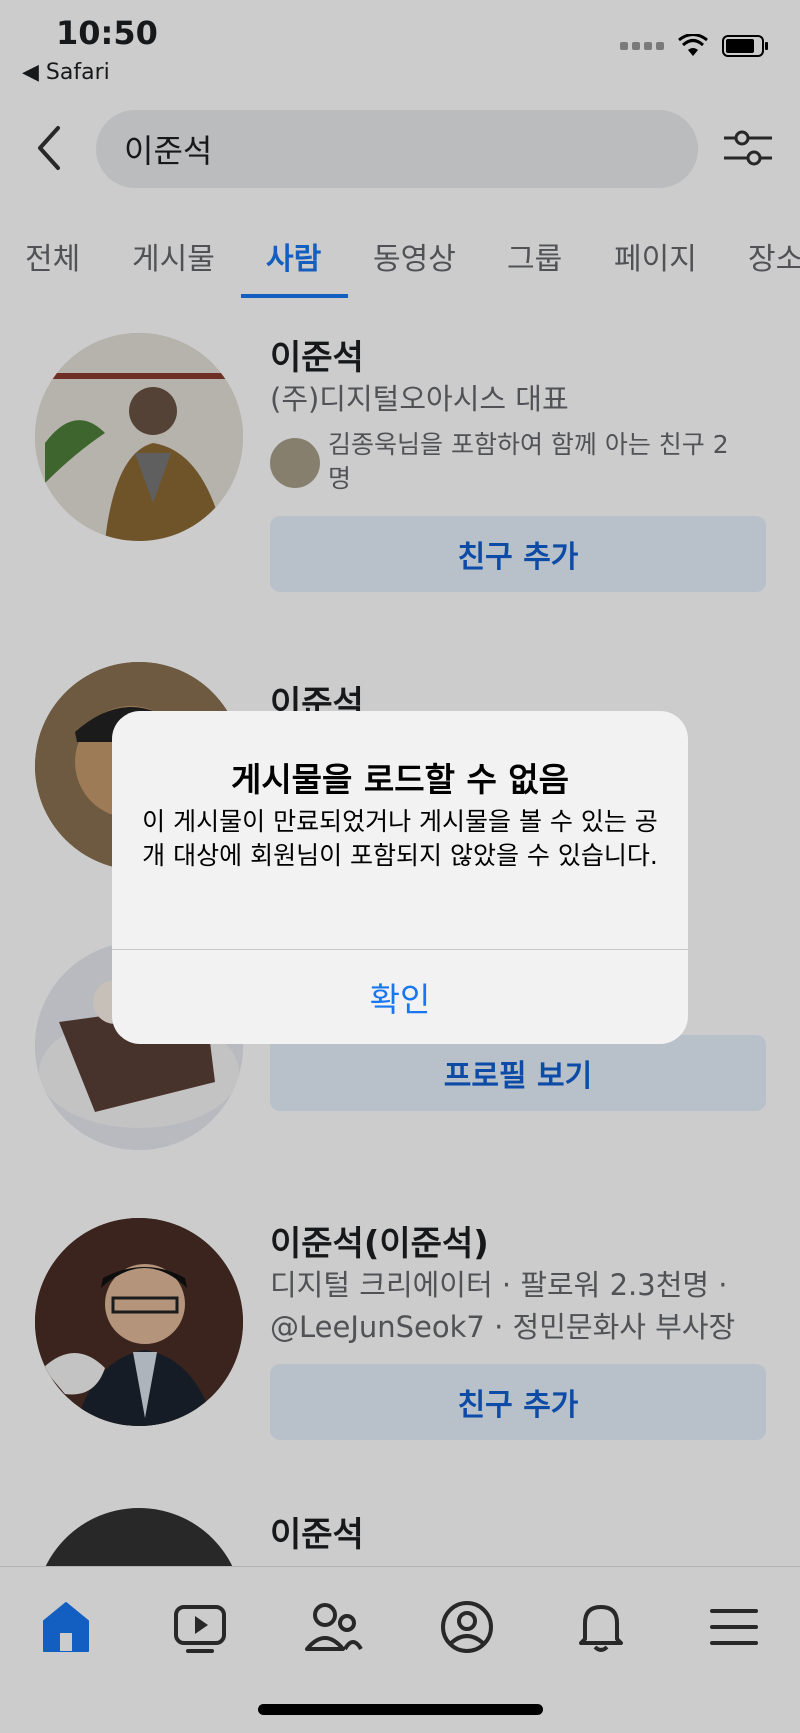  Describe the element at coordinates (400, 779) in the screenshot. I see `alert-title: 게시물을 로드할 수 없음` at that location.